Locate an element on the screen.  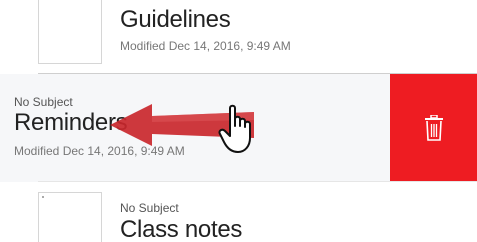
note-modified-date: Modified Dec 14, 2016, 9:49 AM is located at coordinates (205, 46).